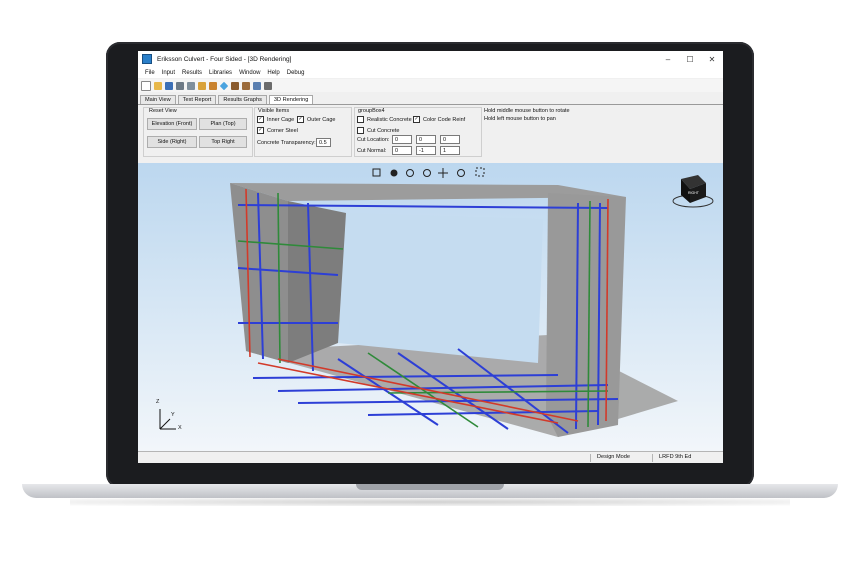 The width and height of the screenshot is (860, 579). What do you see at coordinates (180, 85) in the screenshot?
I see `print-icon` at bounding box center [180, 85].